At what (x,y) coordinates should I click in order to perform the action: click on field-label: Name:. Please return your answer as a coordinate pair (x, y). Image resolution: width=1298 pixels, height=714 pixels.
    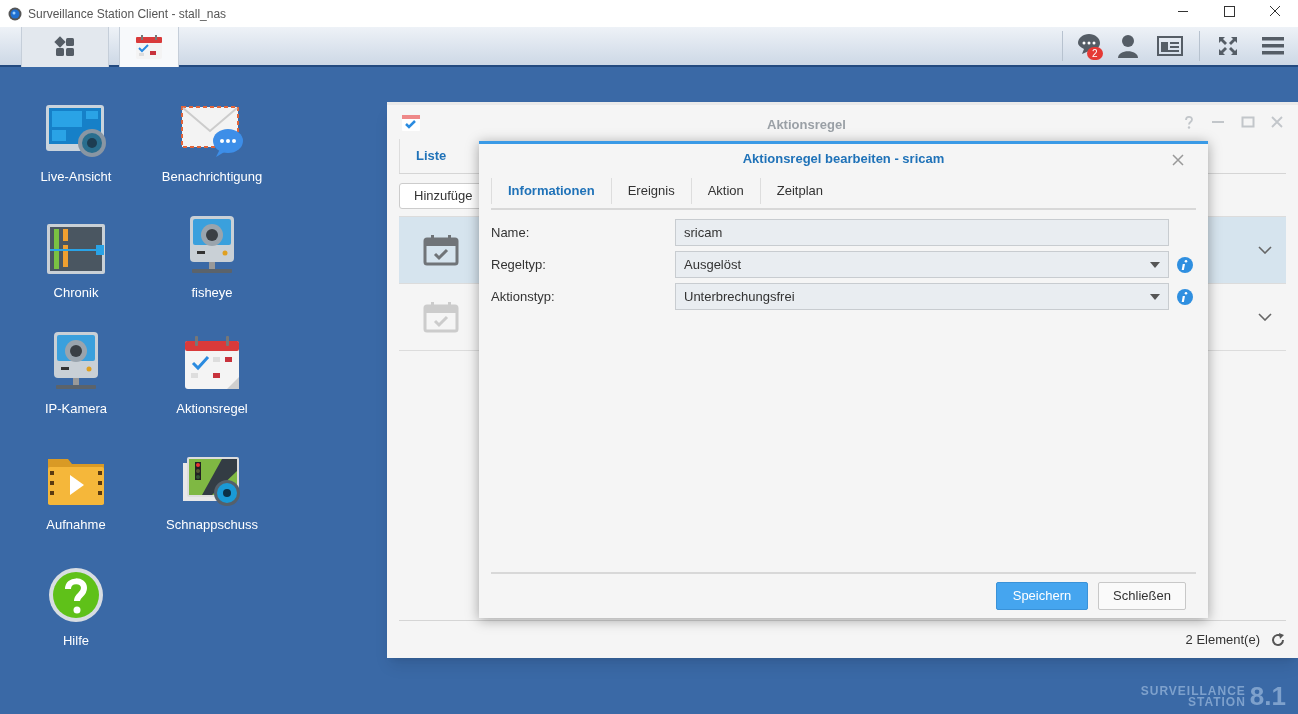
    Looking at the image, I should click on (511, 232).